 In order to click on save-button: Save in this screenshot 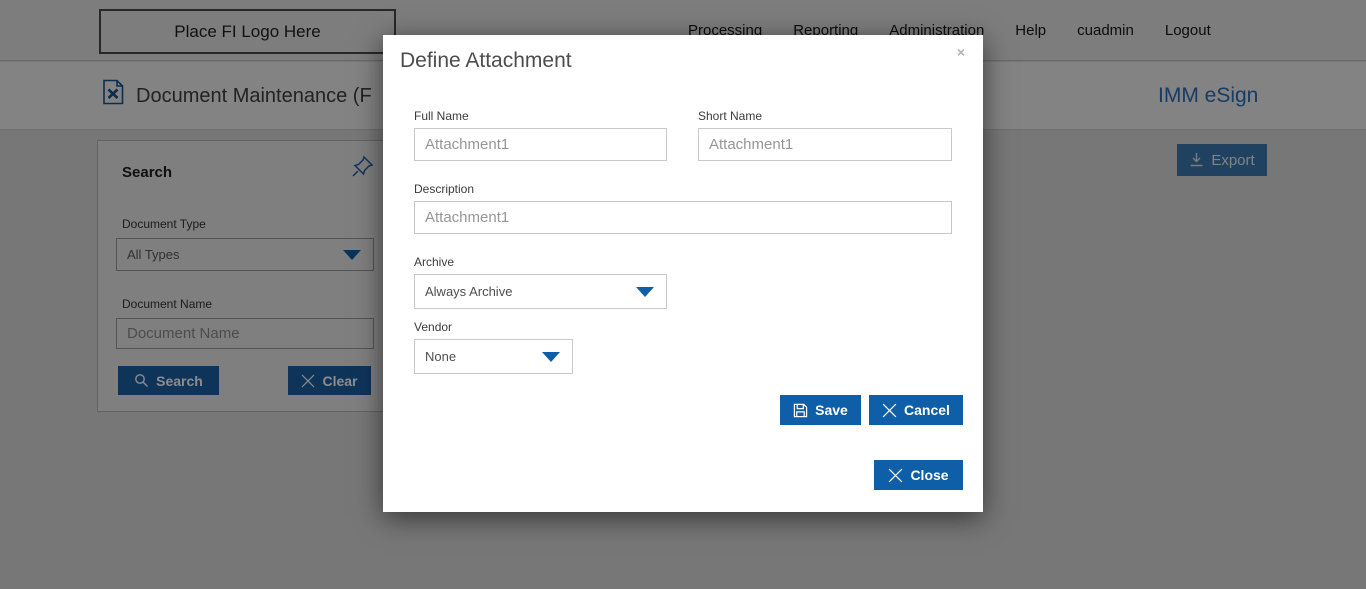, I will do `click(820, 410)`.